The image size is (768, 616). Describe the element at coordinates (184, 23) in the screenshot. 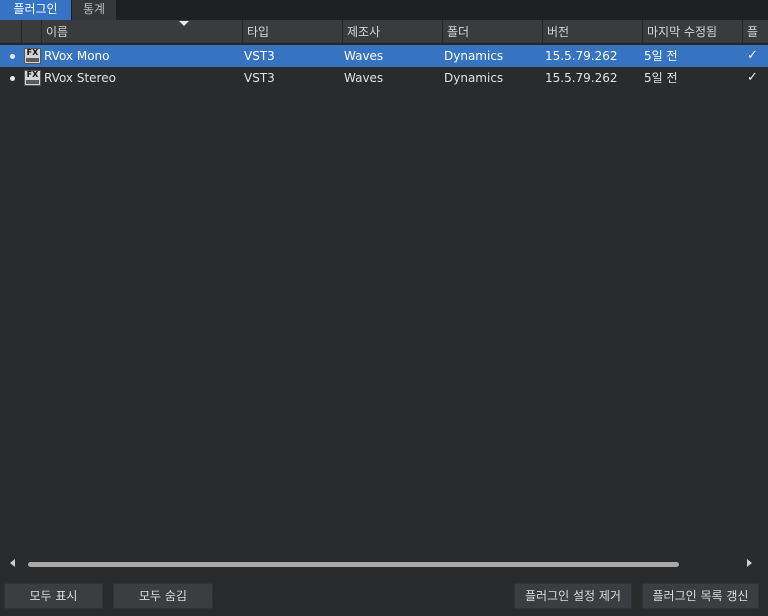

I see `sort-descending-icon` at that location.